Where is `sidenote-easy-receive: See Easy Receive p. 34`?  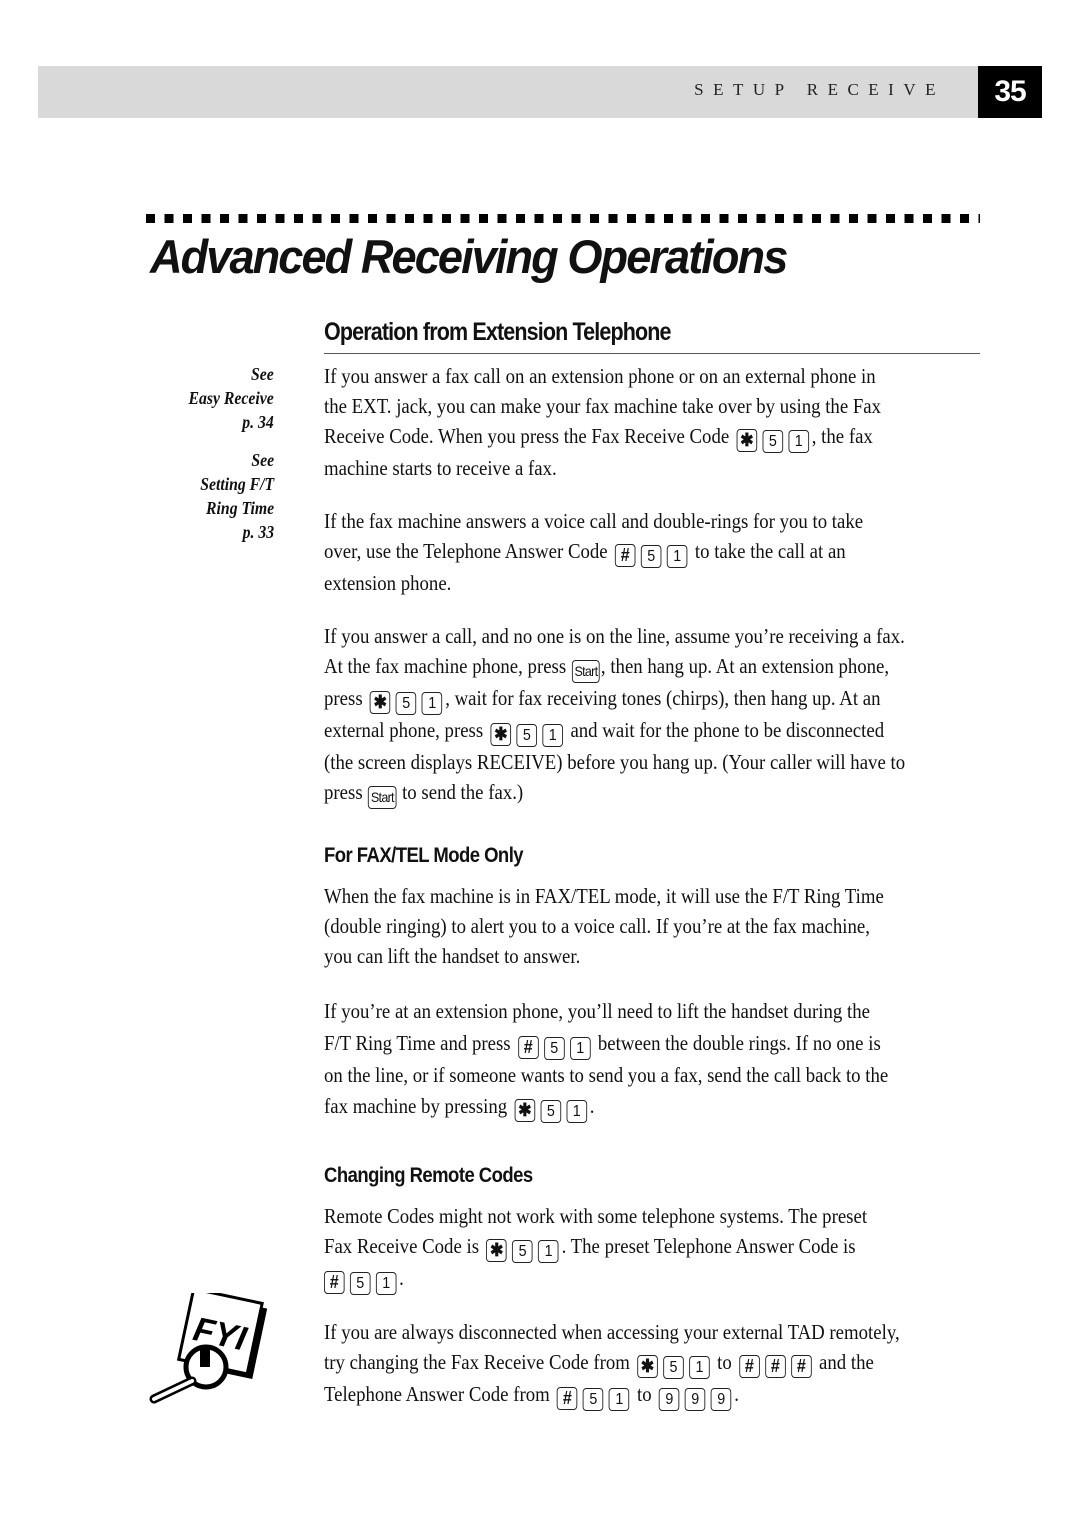 sidenote-easy-receive: See Easy Receive p. 34 is located at coordinates (231, 398).